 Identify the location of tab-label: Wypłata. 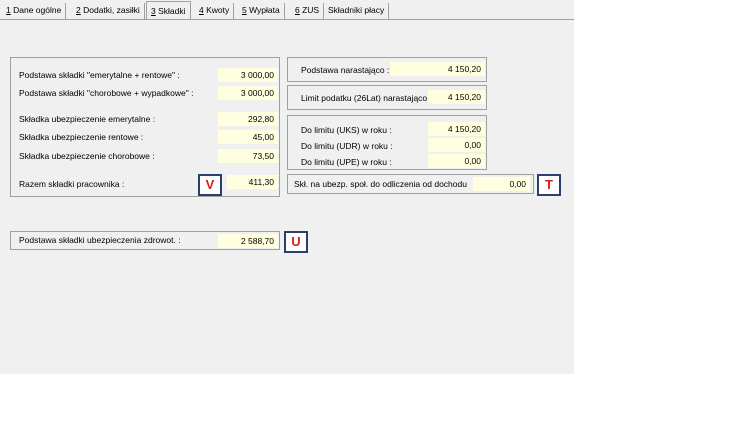
(263, 10).